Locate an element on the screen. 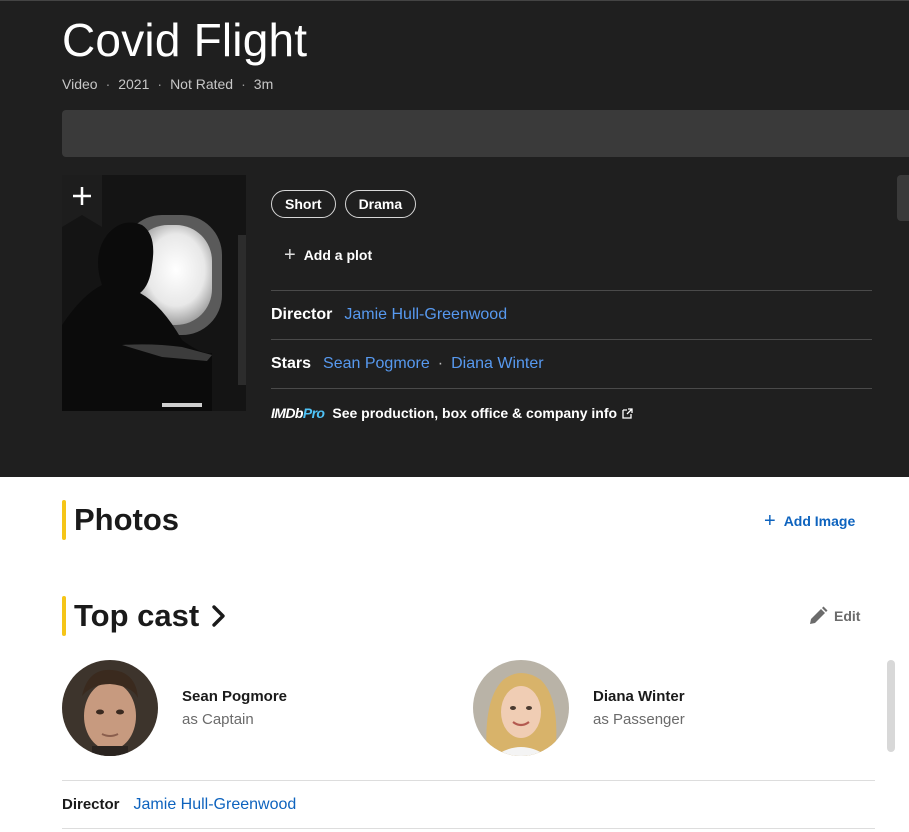 The width and height of the screenshot is (909, 832). add-image-button: + Add Image is located at coordinates (810, 521).